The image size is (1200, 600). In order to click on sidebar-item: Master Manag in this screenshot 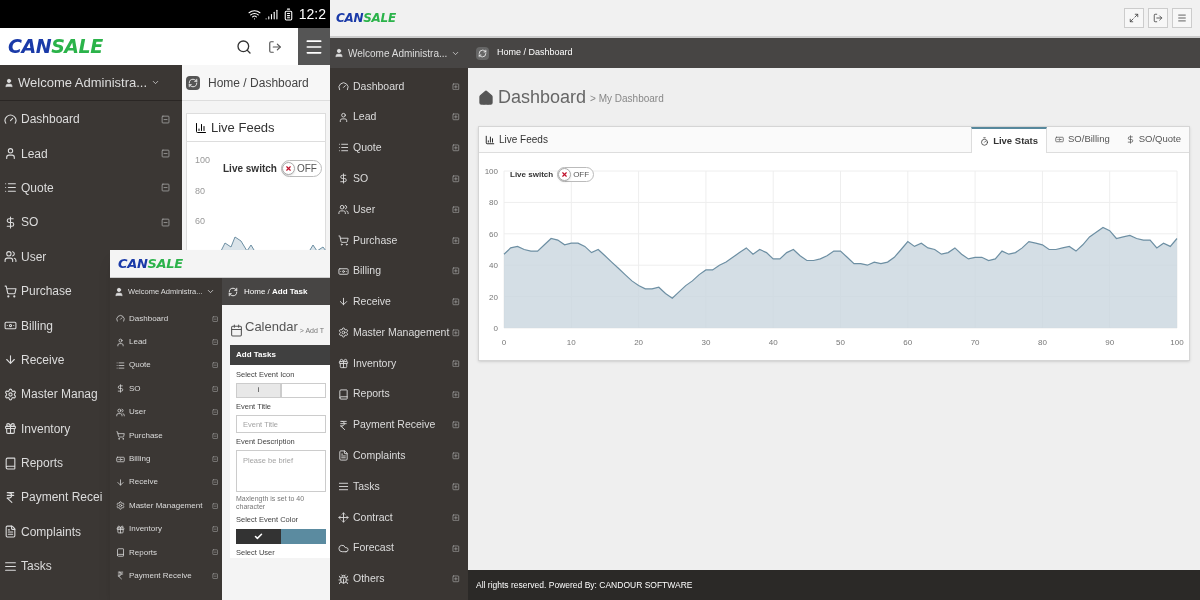, I will do `click(51, 394)`.